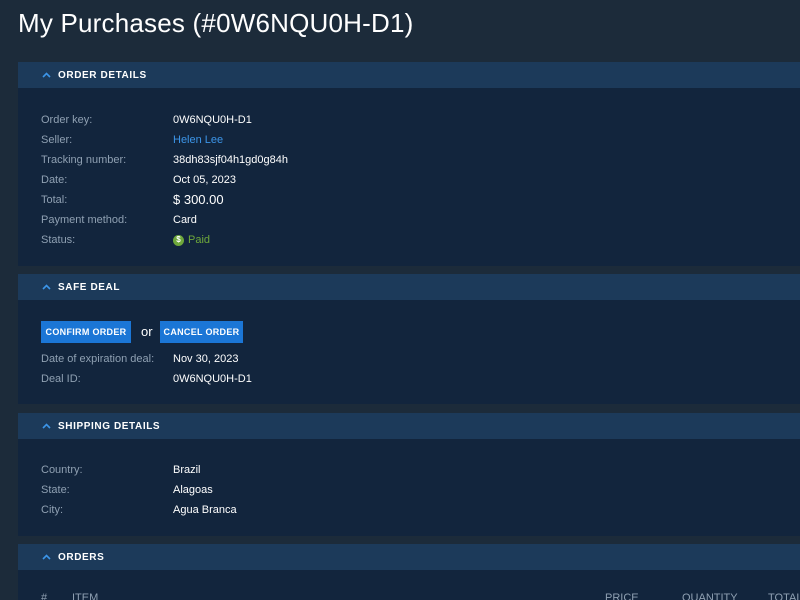  Describe the element at coordinates (89, 287) in the screenshot. I see `safe-deal-title: SAFE DEAL` at that location.